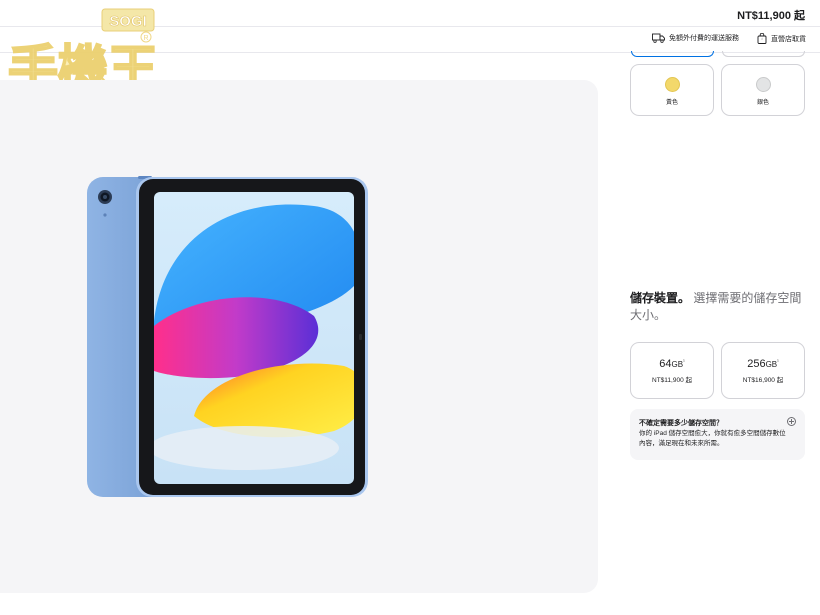 The width and height of the screenshot is (820, 615). I want to click on help-title: 不確定需要多少儲存空間？, so click(681, 423).